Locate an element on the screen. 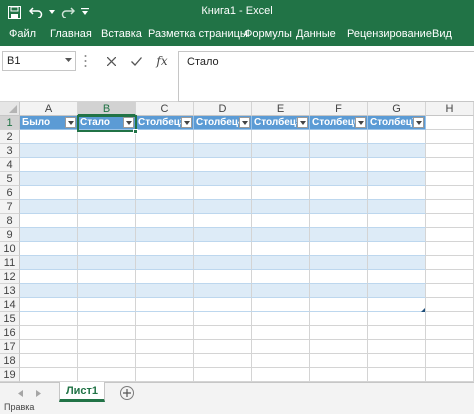 The image size is (474, 414). row-header: 7 is located at coordinates (10, 207).